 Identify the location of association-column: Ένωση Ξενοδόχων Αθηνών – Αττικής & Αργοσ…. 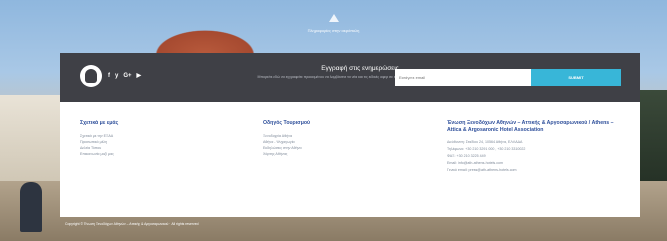
(537, 147).